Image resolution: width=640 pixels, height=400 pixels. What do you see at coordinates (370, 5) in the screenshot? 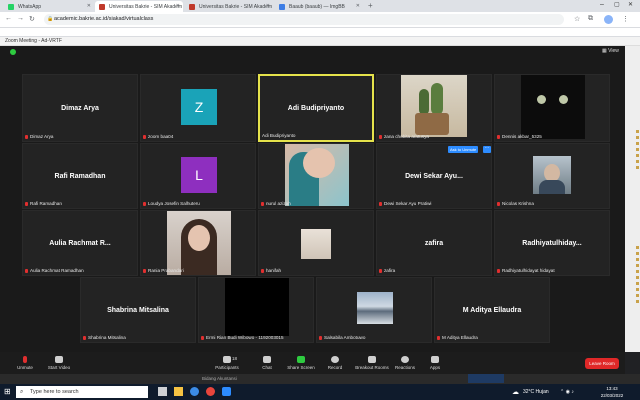
I see `new-tab-icon: +` at bounding box center [370, 5].